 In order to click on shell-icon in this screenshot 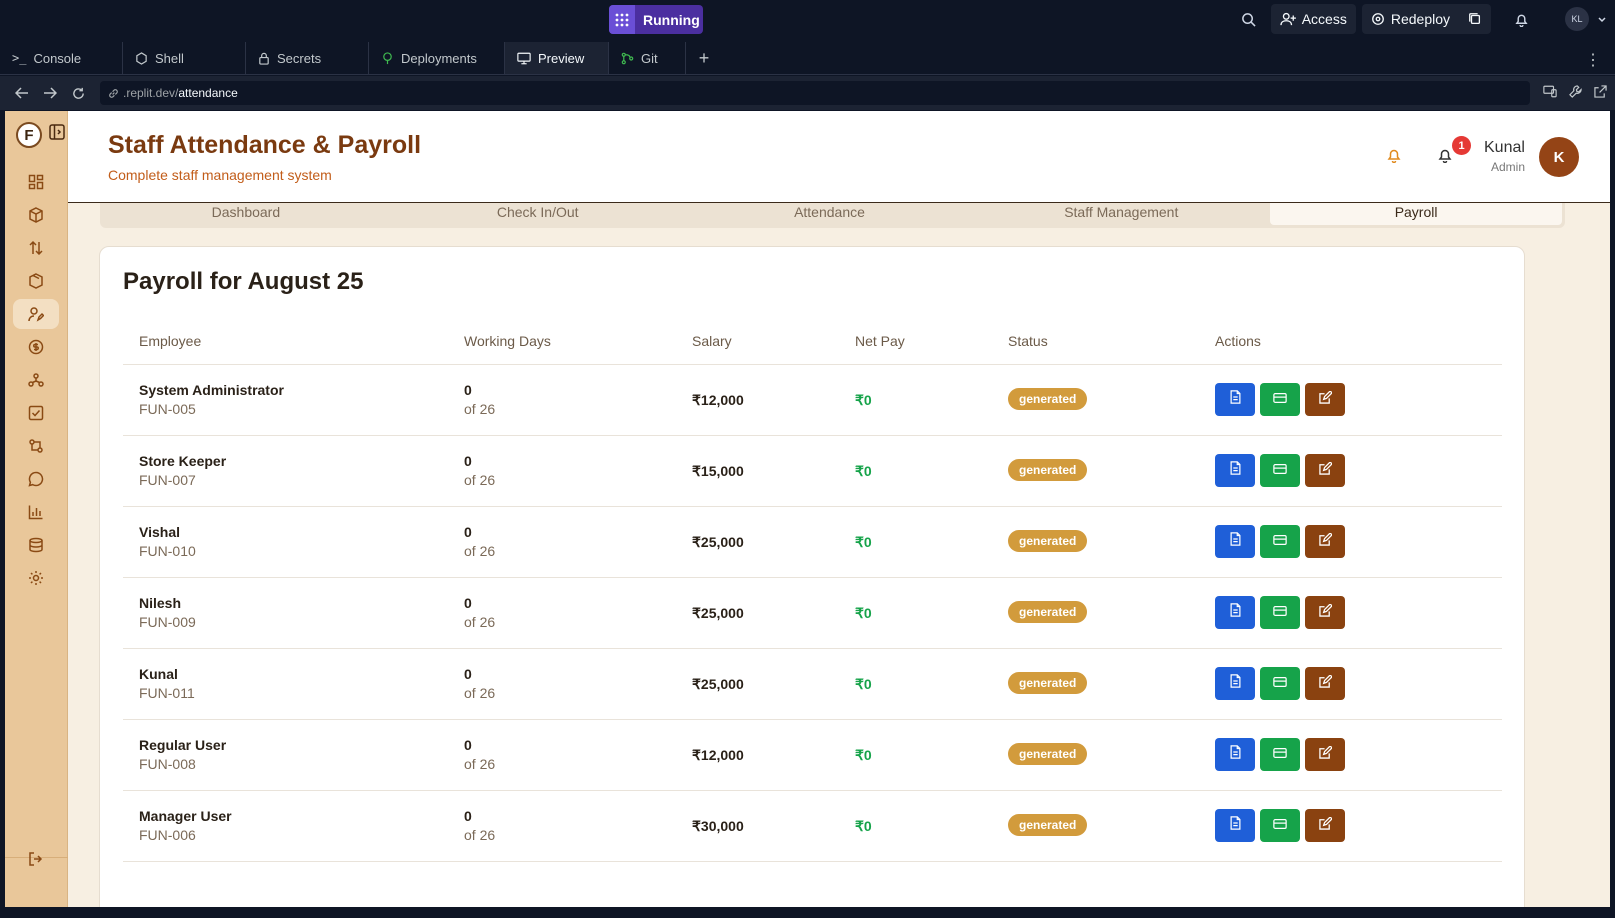, I will do `click(141, 58)`.